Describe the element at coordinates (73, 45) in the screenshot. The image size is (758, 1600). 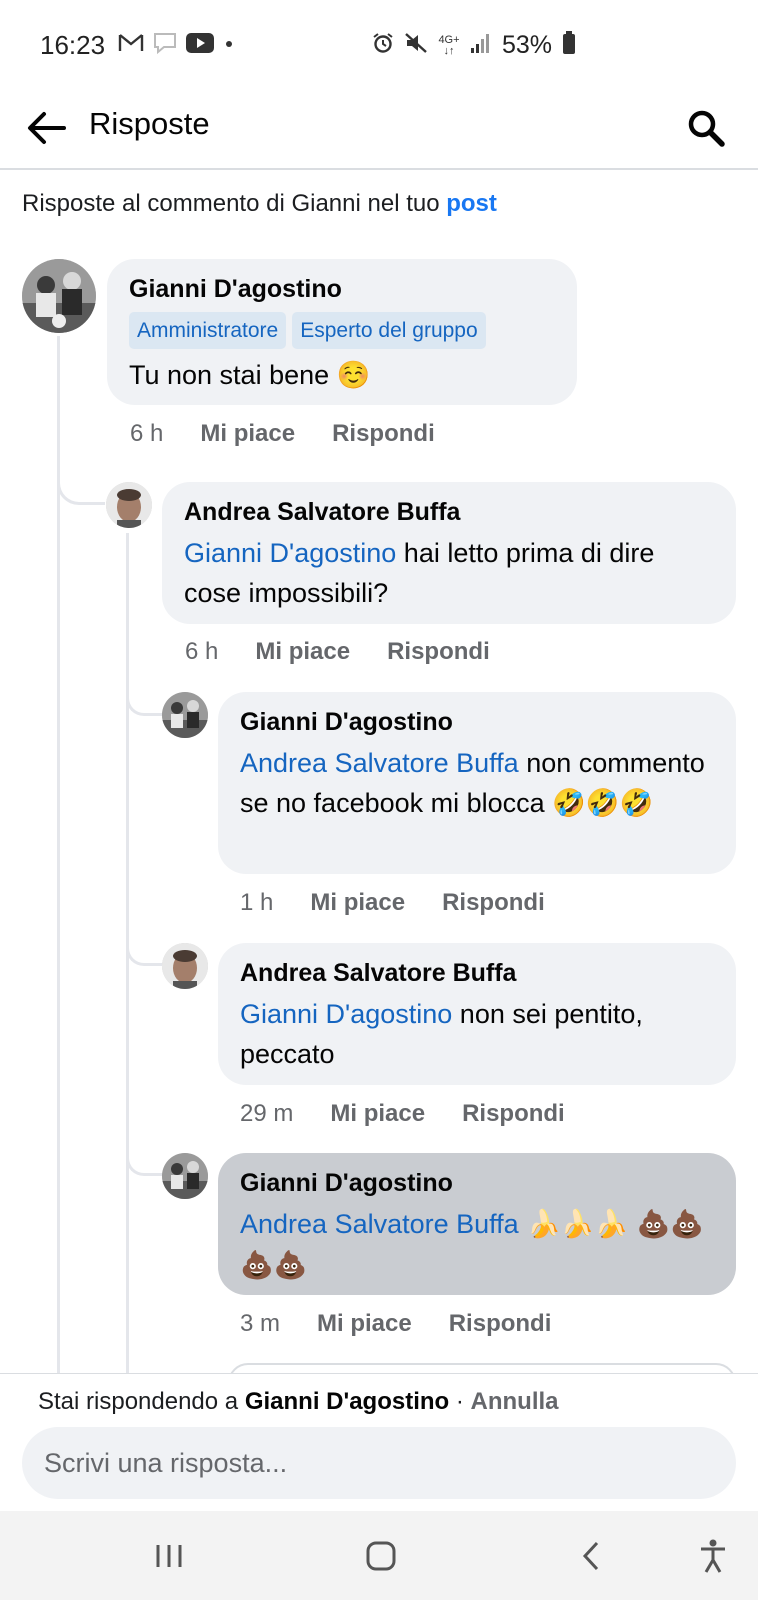
I see `status-time: 16:23` at that location.